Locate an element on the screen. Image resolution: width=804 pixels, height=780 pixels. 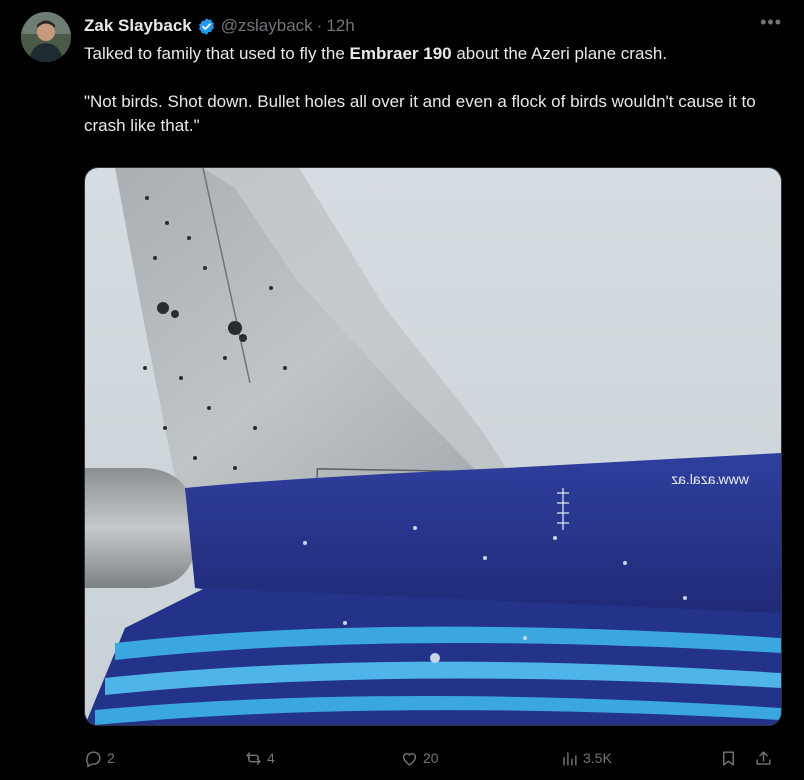
bookmark-button is located at coordinates (730, 758).